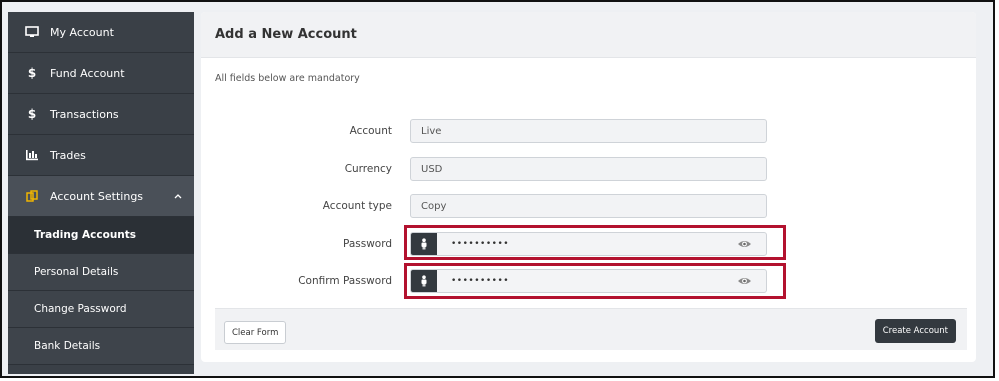 This screenshot has width=999, height=381. Describe the element at coordinates (178, 196) in the screenshot. I see `chevron-up-icon` at that location.